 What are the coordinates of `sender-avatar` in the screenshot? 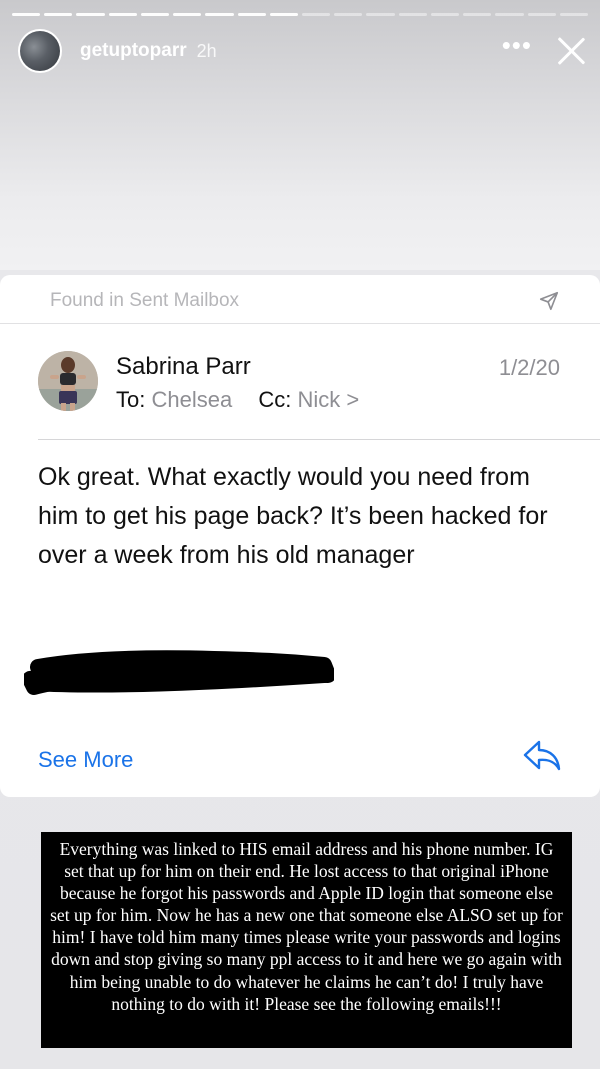 It's located at (68, 381).